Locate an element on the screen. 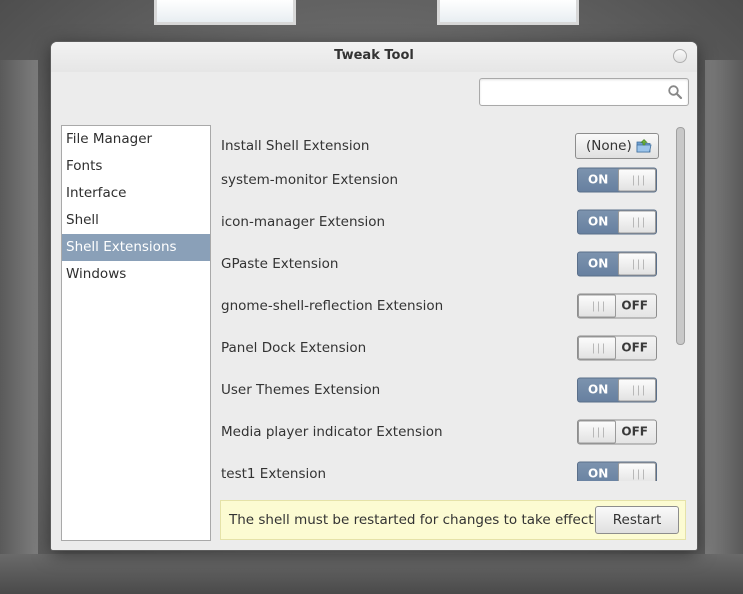 The height and width of the screenshot is (594, 743). background-floor is located at coordinates (371, 574).